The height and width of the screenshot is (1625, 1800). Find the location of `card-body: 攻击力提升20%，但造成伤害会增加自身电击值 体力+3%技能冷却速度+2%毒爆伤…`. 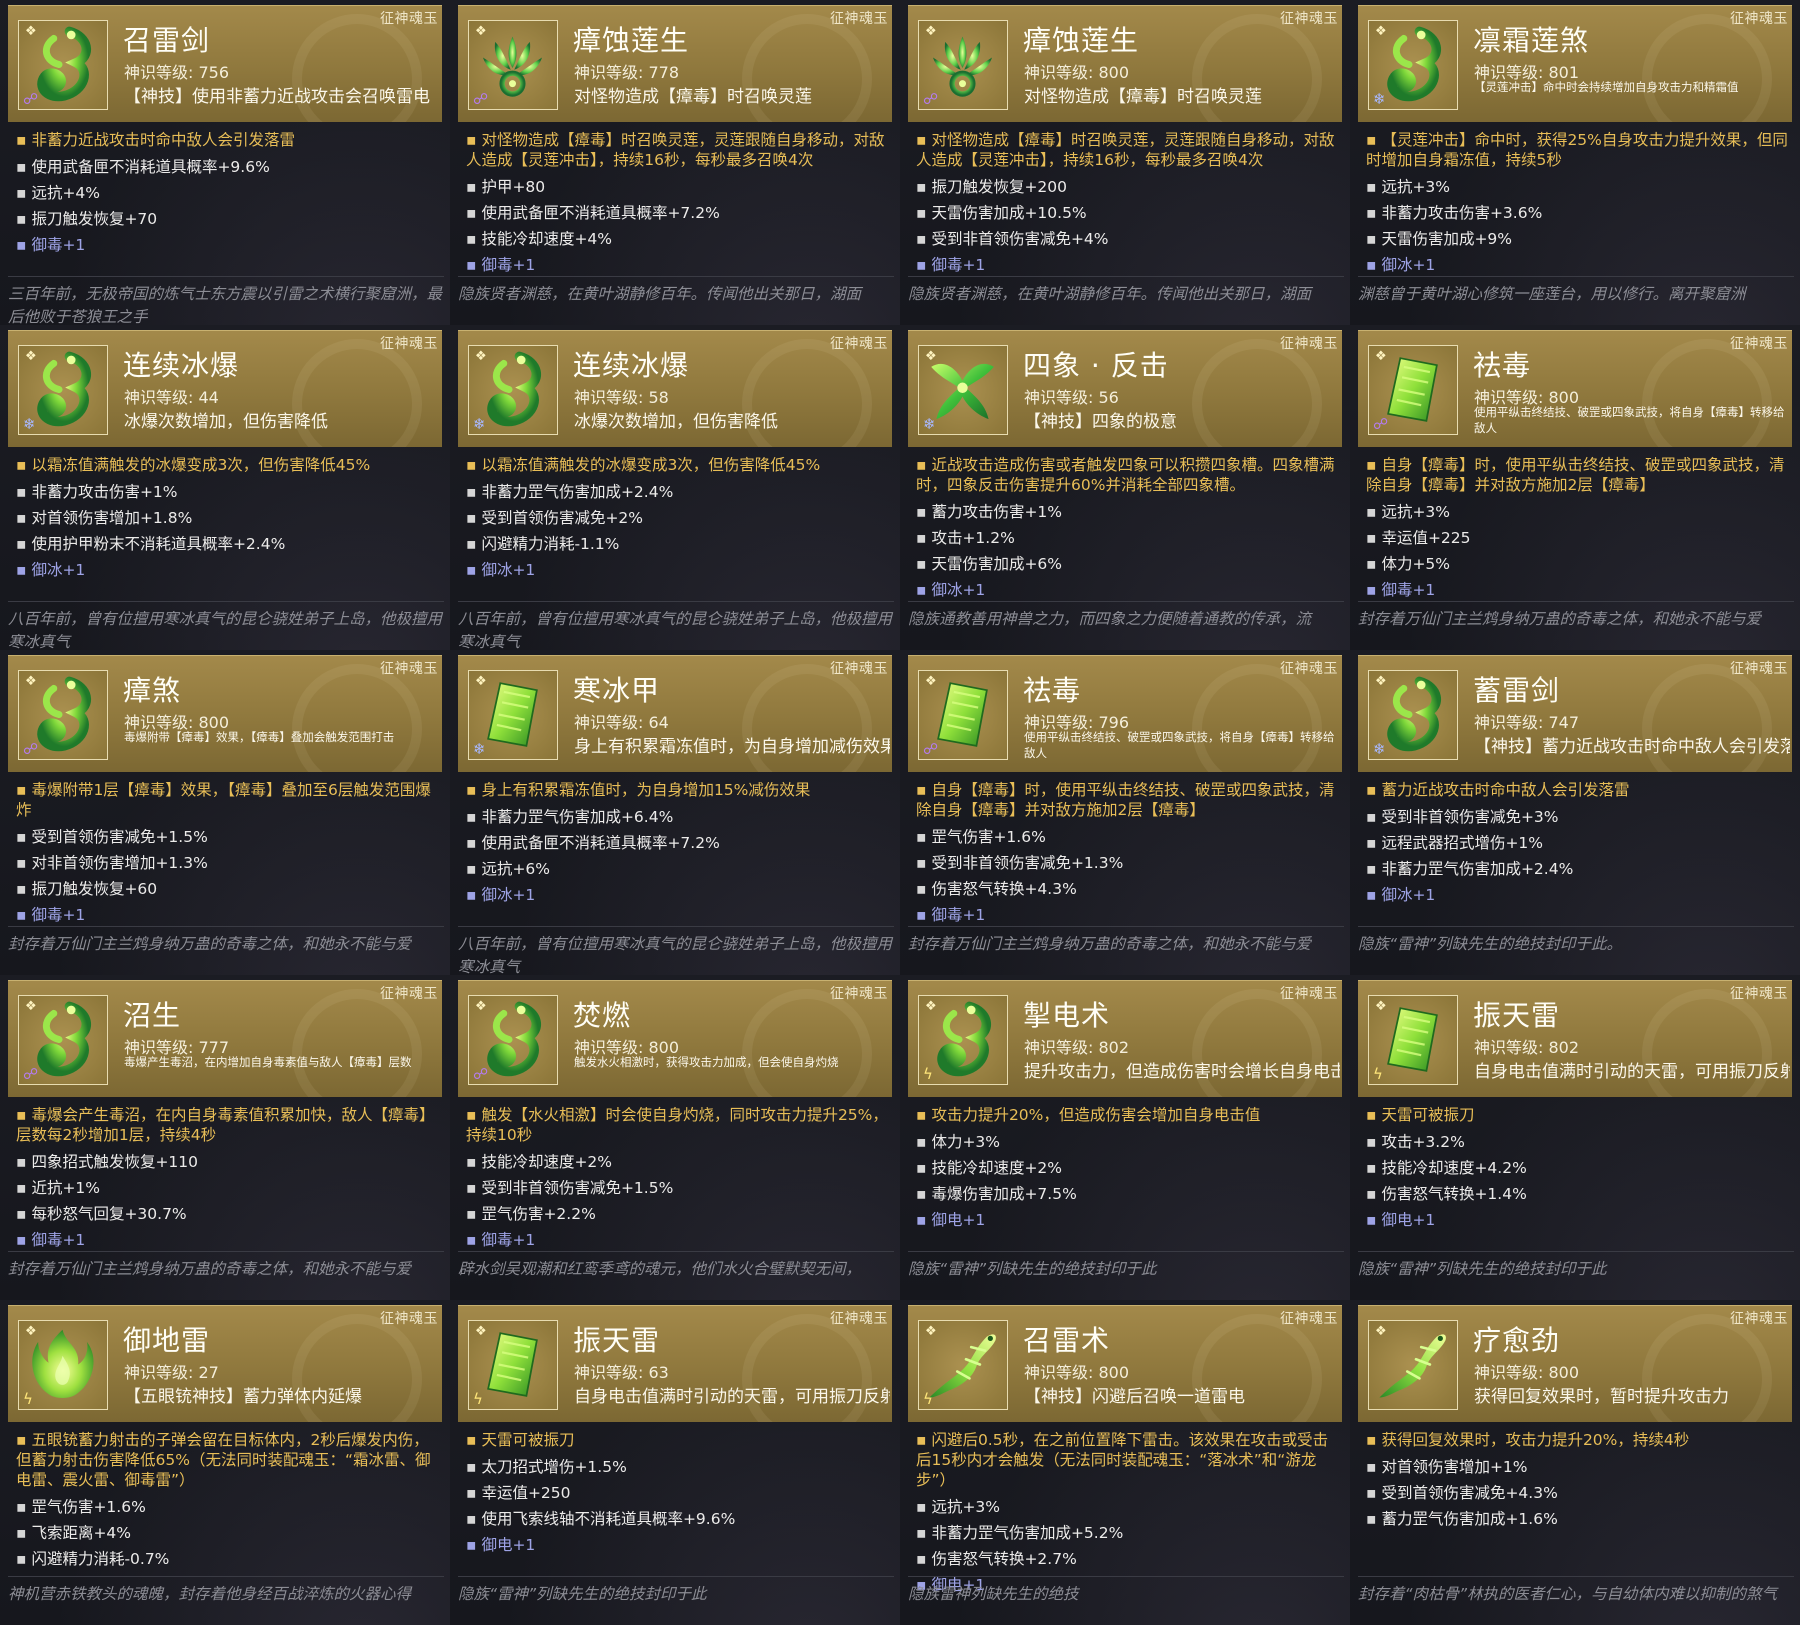

card-body: 攻击力提升20%，但造成伤害会增加自身电击值 体力+3%技能冷却速度+2%毒爆伤… is located at coordinates (1125, 1165).